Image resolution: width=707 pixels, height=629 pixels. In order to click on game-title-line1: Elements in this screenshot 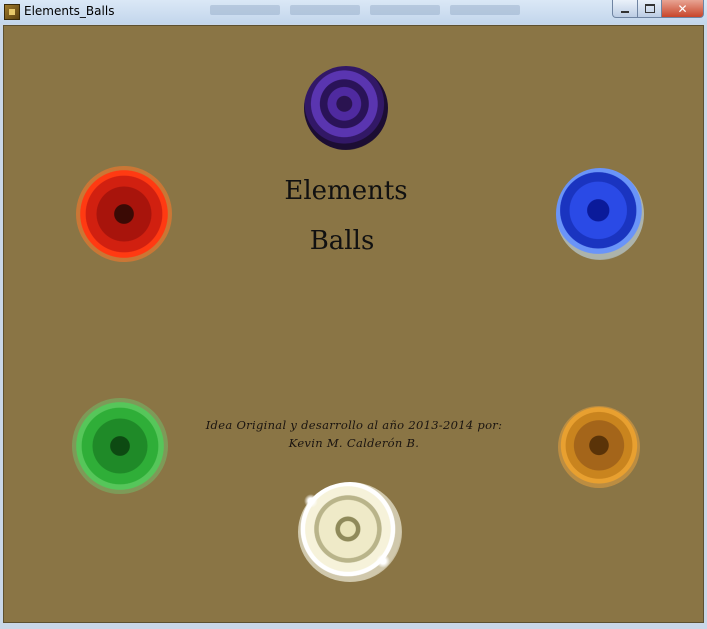, I will do `click(346, 191)`.